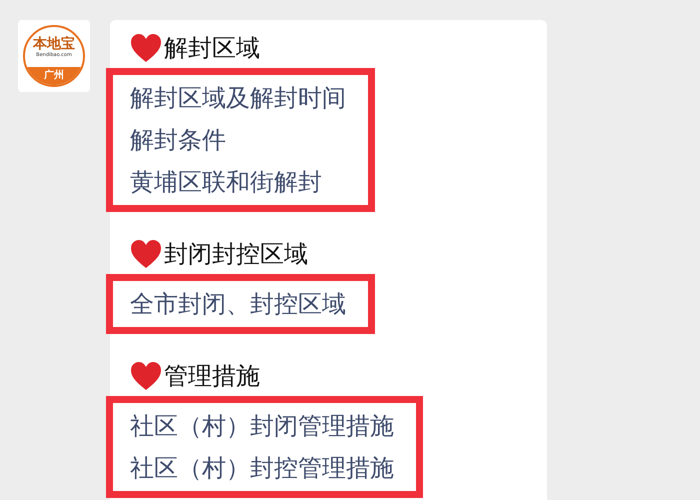 This screenshot has width=700, height=500. Describe the element at coordinates (238, 140) in the screenshot. I see `article-link: 解封条件` at that location.